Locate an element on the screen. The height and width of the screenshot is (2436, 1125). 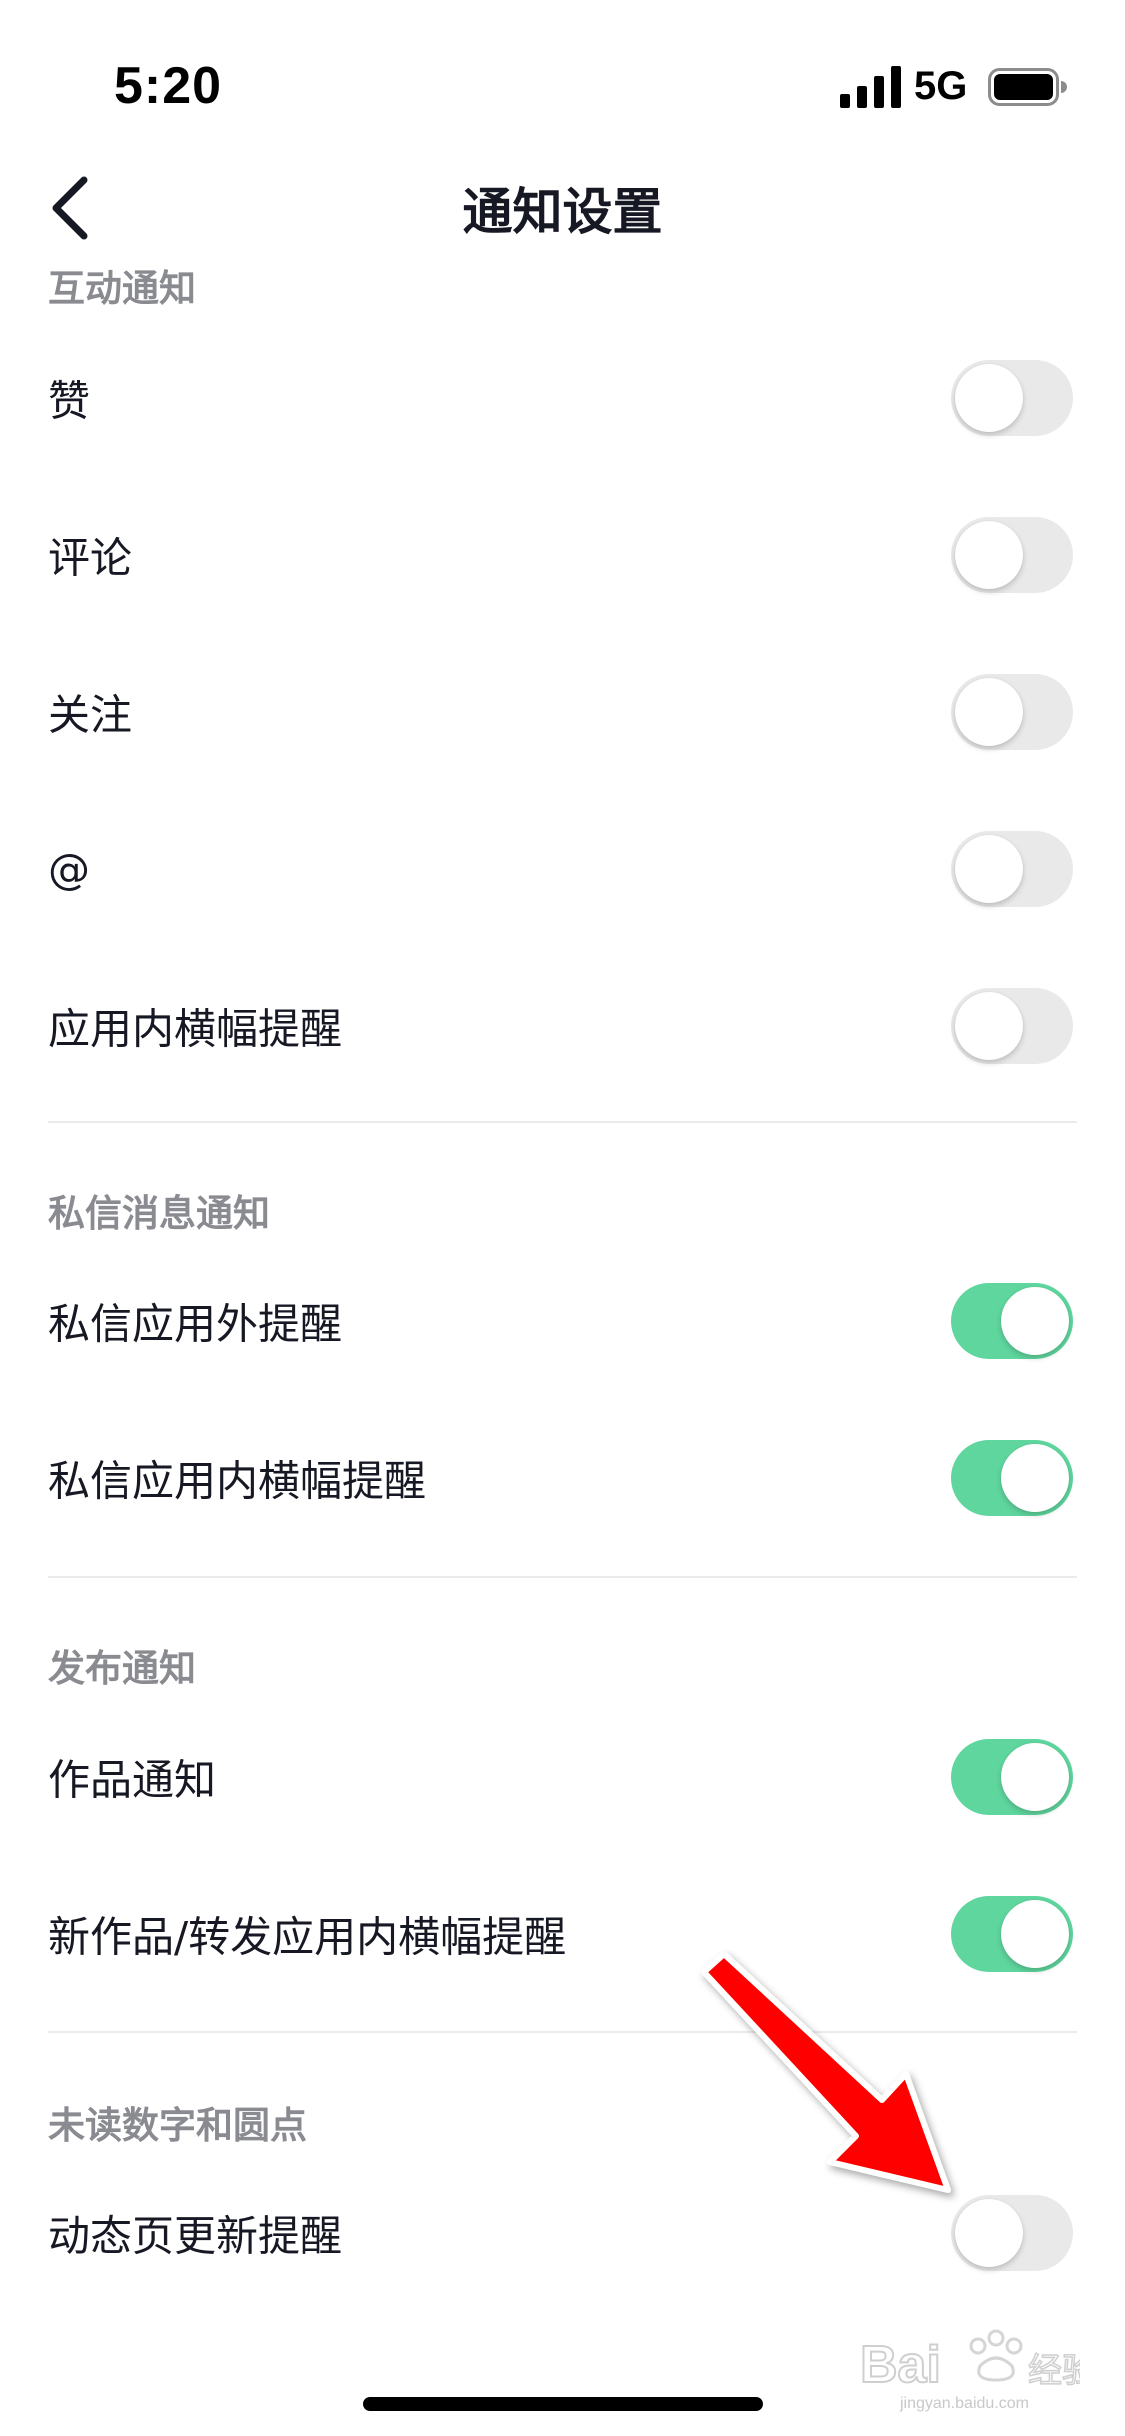
dm-outside-app-toggle is located at coordinates (1012, 1321).